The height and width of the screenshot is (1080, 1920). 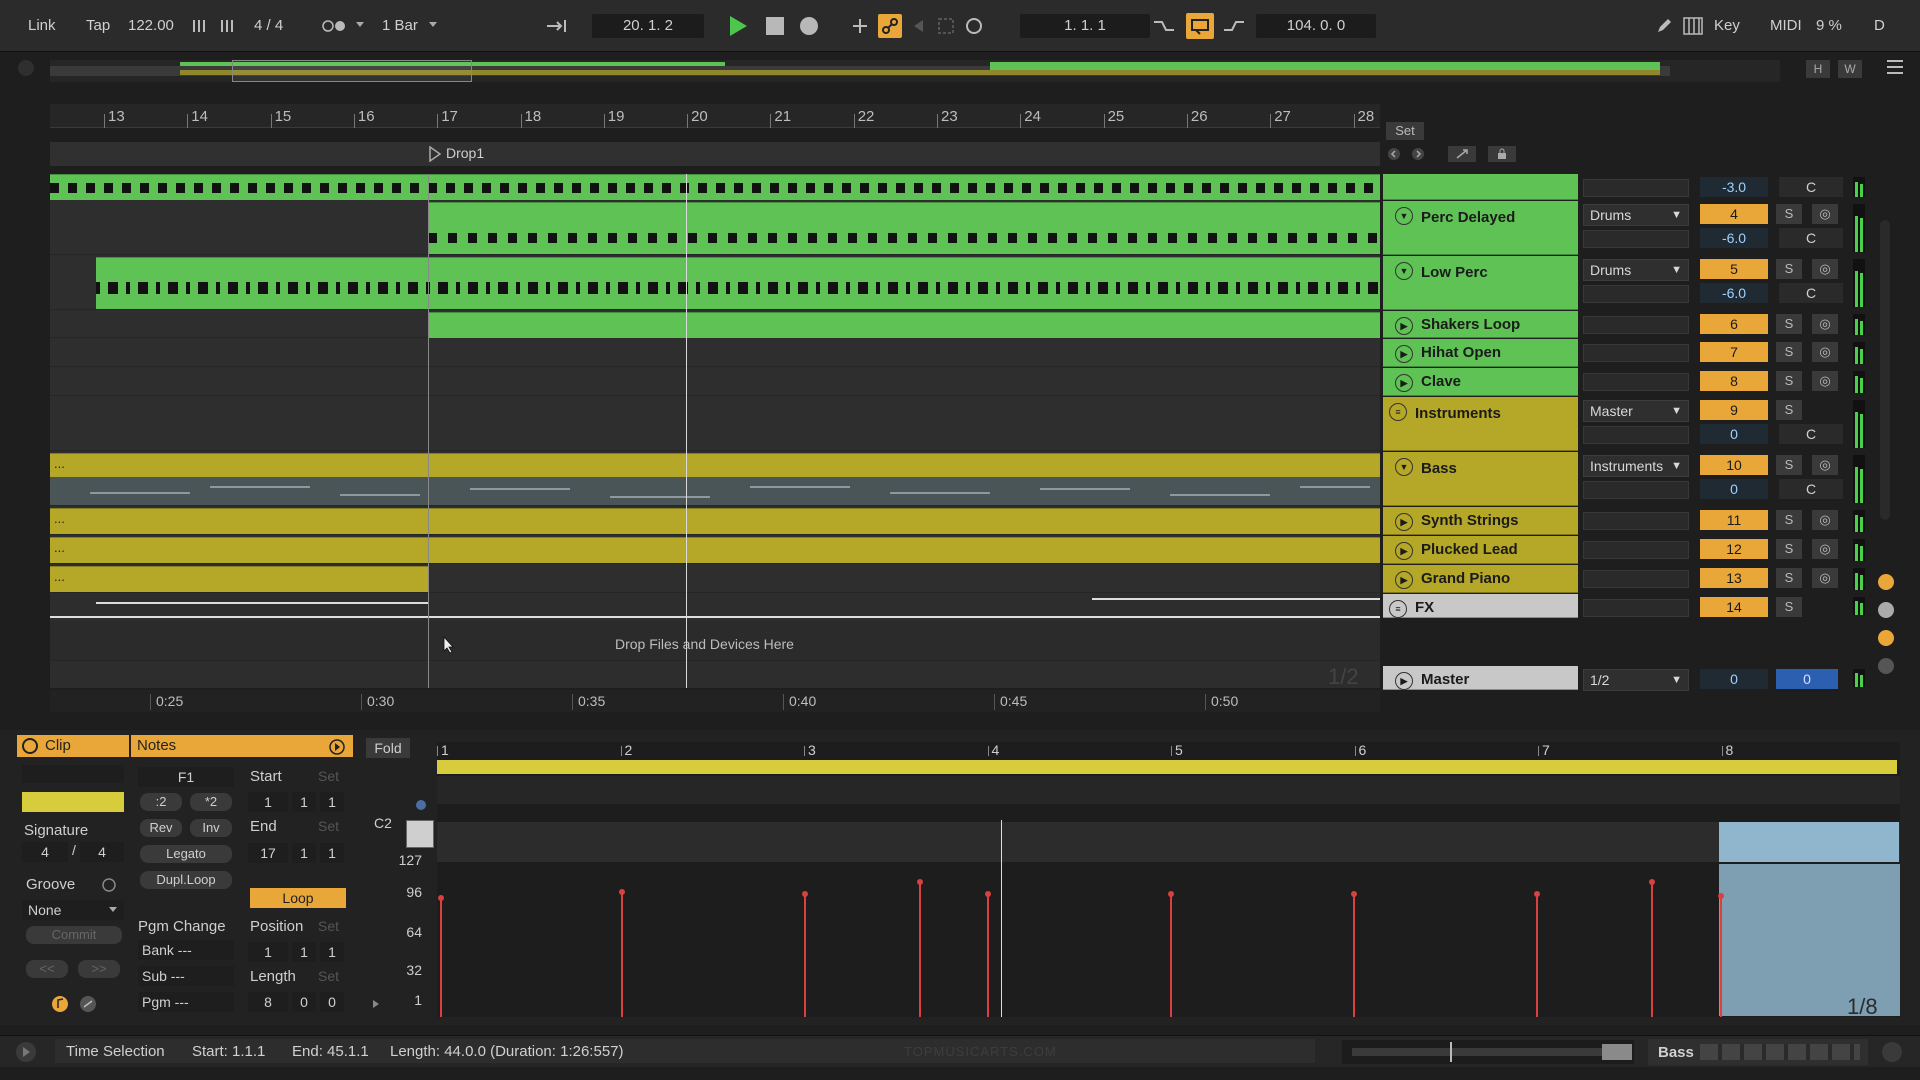 I want to click on midi-clip-content, so click(x=715, y=491).